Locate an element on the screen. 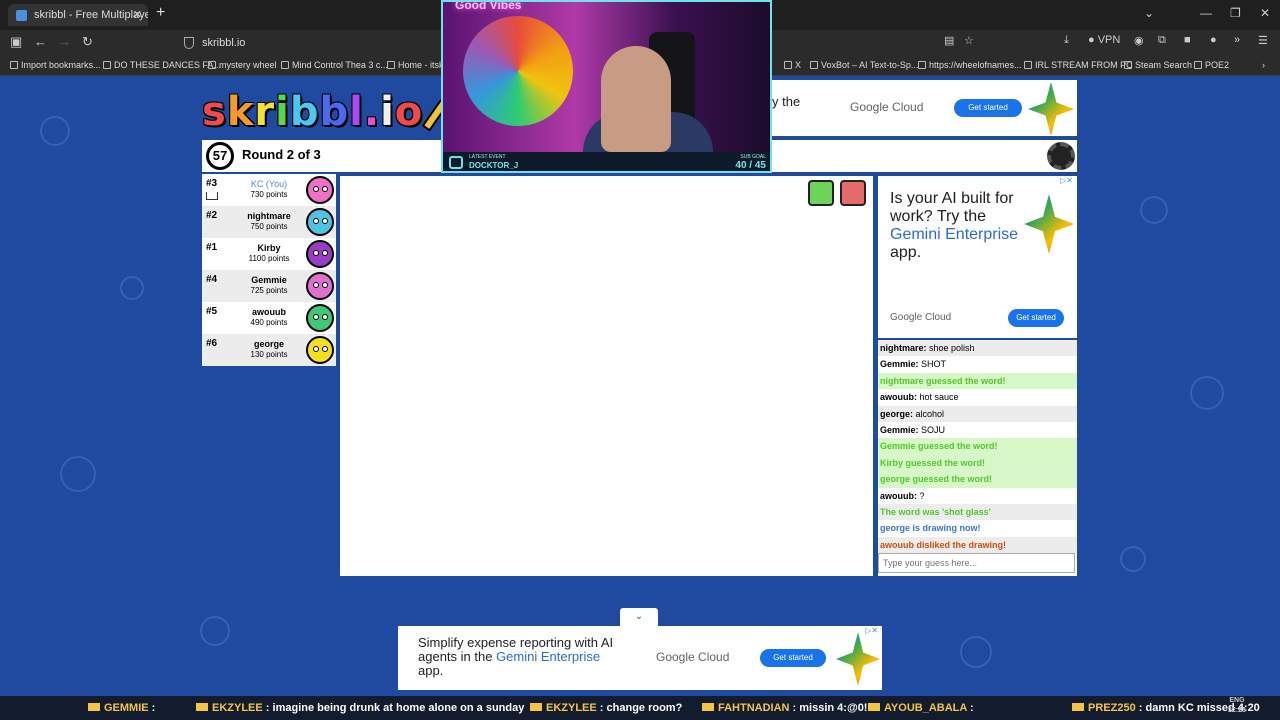 The height and width of the screenshot is (720, 1280). bookmark-item: Home - itsk is located at coordinates (415, 65).